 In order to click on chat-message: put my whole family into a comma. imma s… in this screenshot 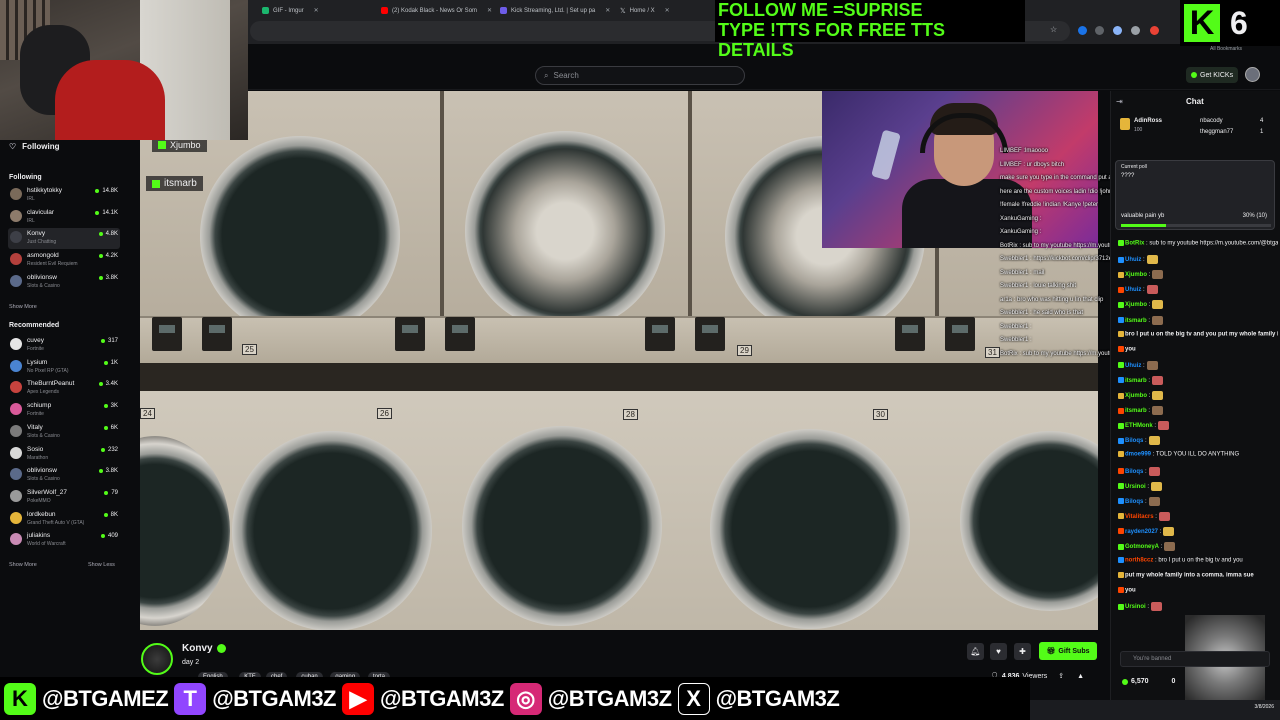, I will do `click(1198, 575)`.